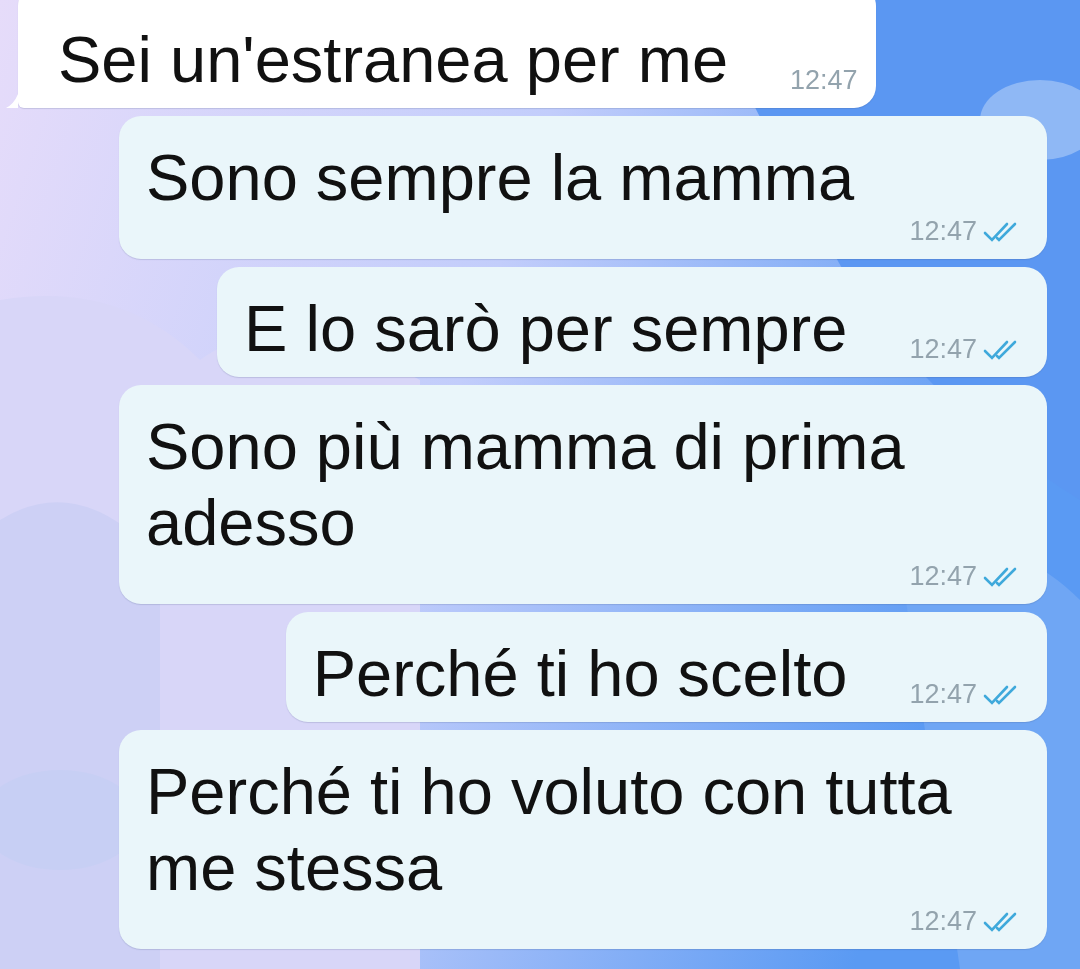  What do you see at coordinates (546, 329) in the screenshot?
I see `message-text: E lo sarò per sempre` at bounding box center [546, 329].